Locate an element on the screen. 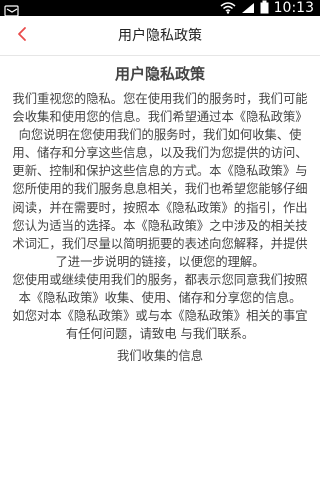  signal-icon is located at coordinates (248, 9).